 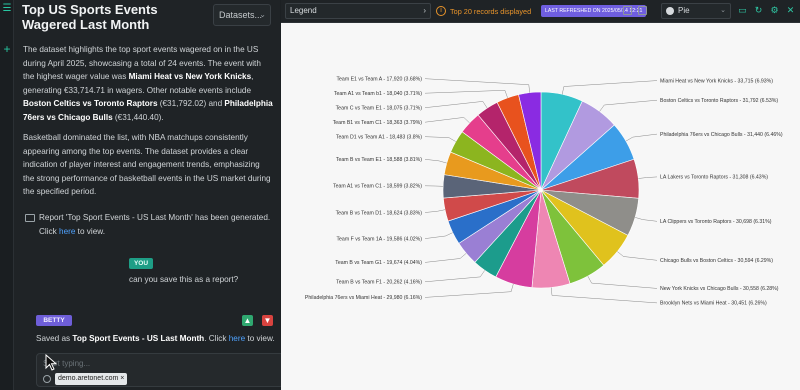 What do you see at coordinates (491, 11) in the screenshot?
I see `records-displayed-text: Top 20 records displayed` at bounding box center [491, 11].